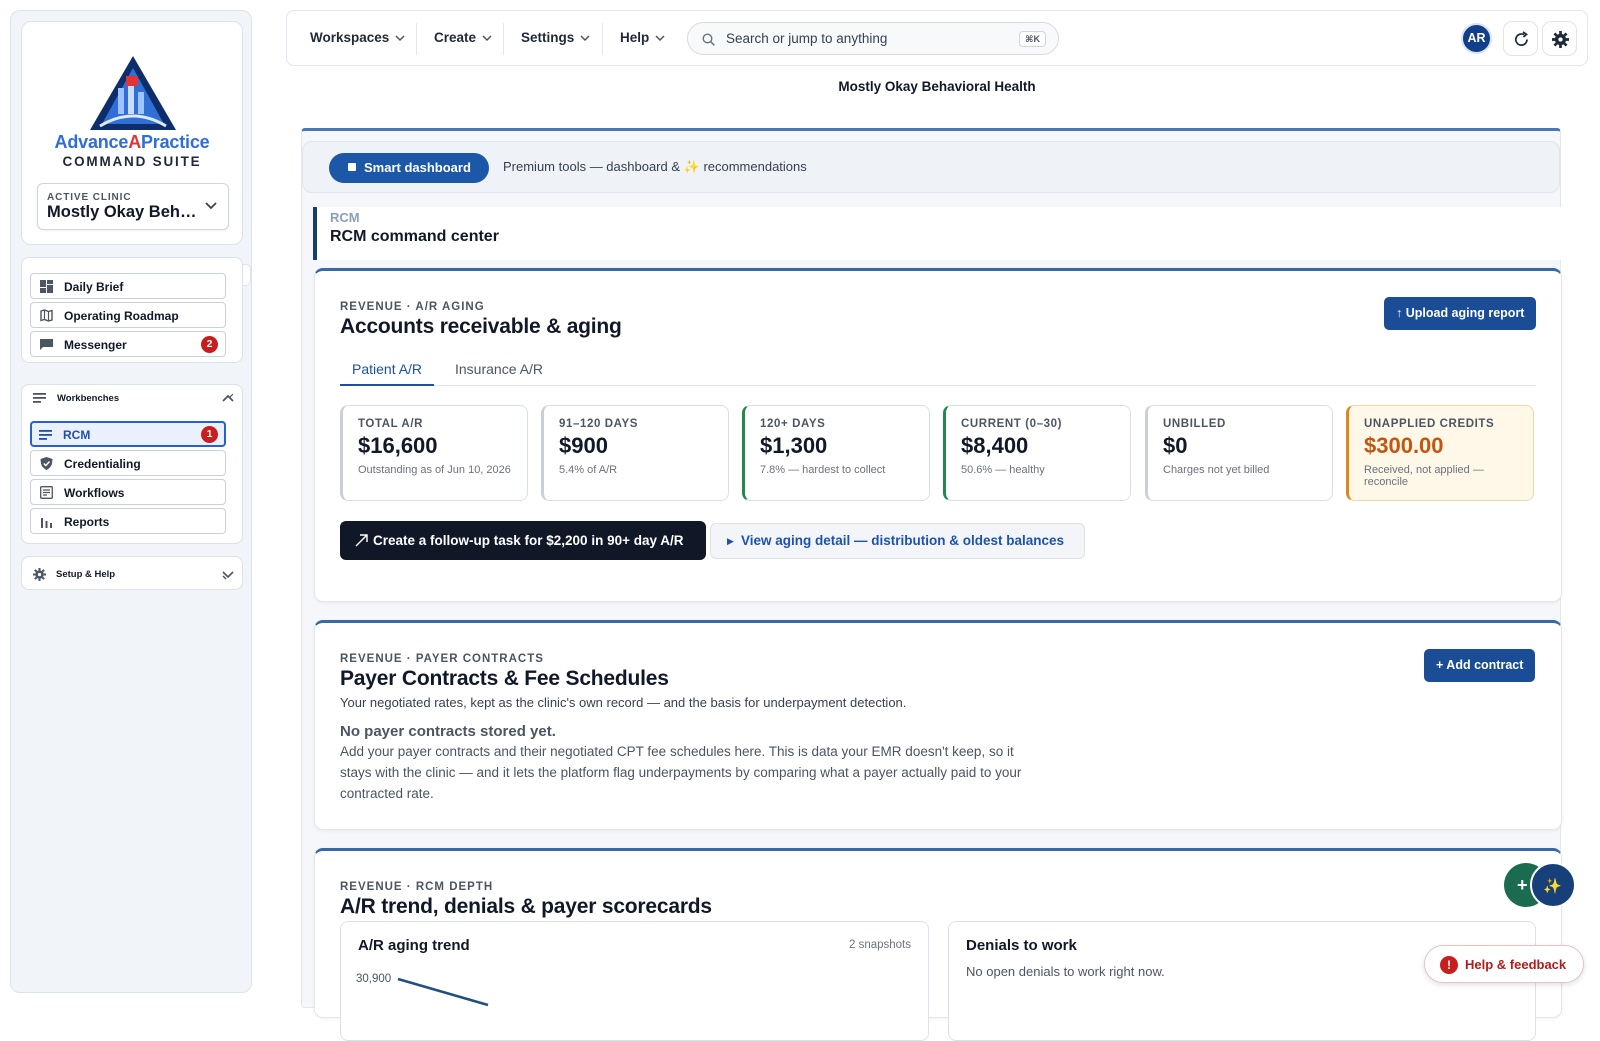 The image size is (1600, 1041). What do you see at coordinates (599, 424) in the screenshot?
I see `kpi-label: 91–120 DAYS` at bounding box center [599, 424].